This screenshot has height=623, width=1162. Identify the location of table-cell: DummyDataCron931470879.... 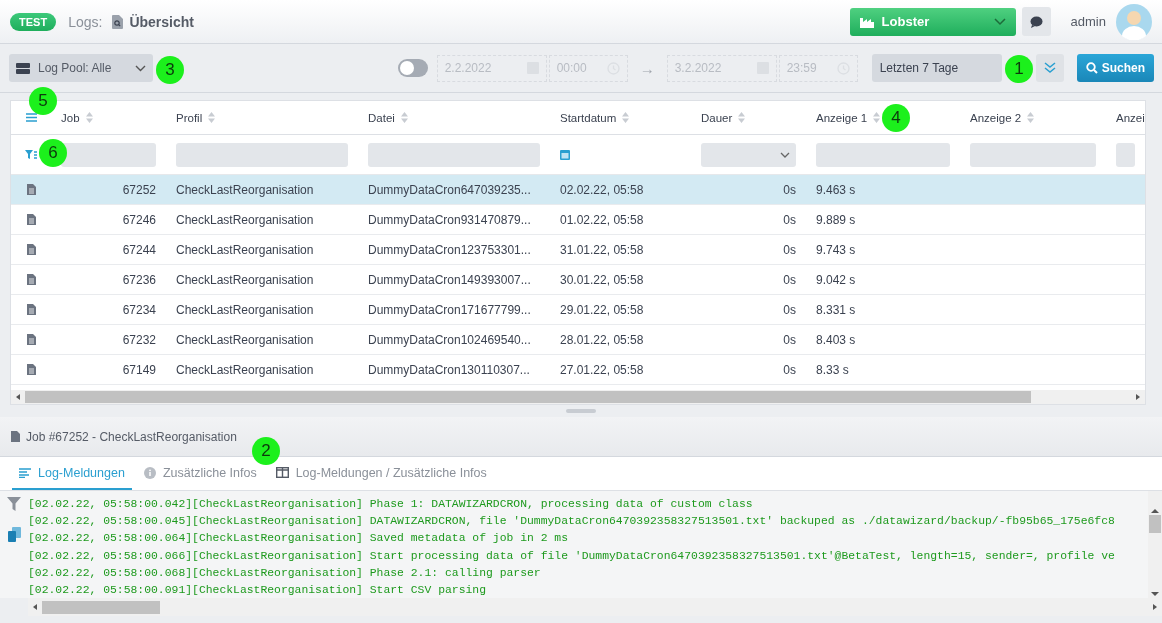
(449, 219).